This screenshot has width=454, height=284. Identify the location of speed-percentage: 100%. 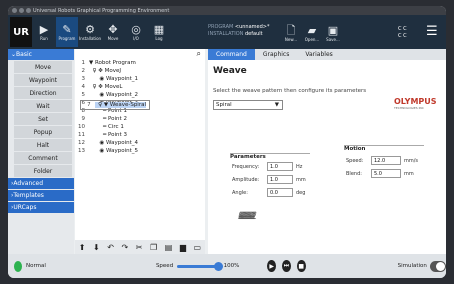
(231, 266).